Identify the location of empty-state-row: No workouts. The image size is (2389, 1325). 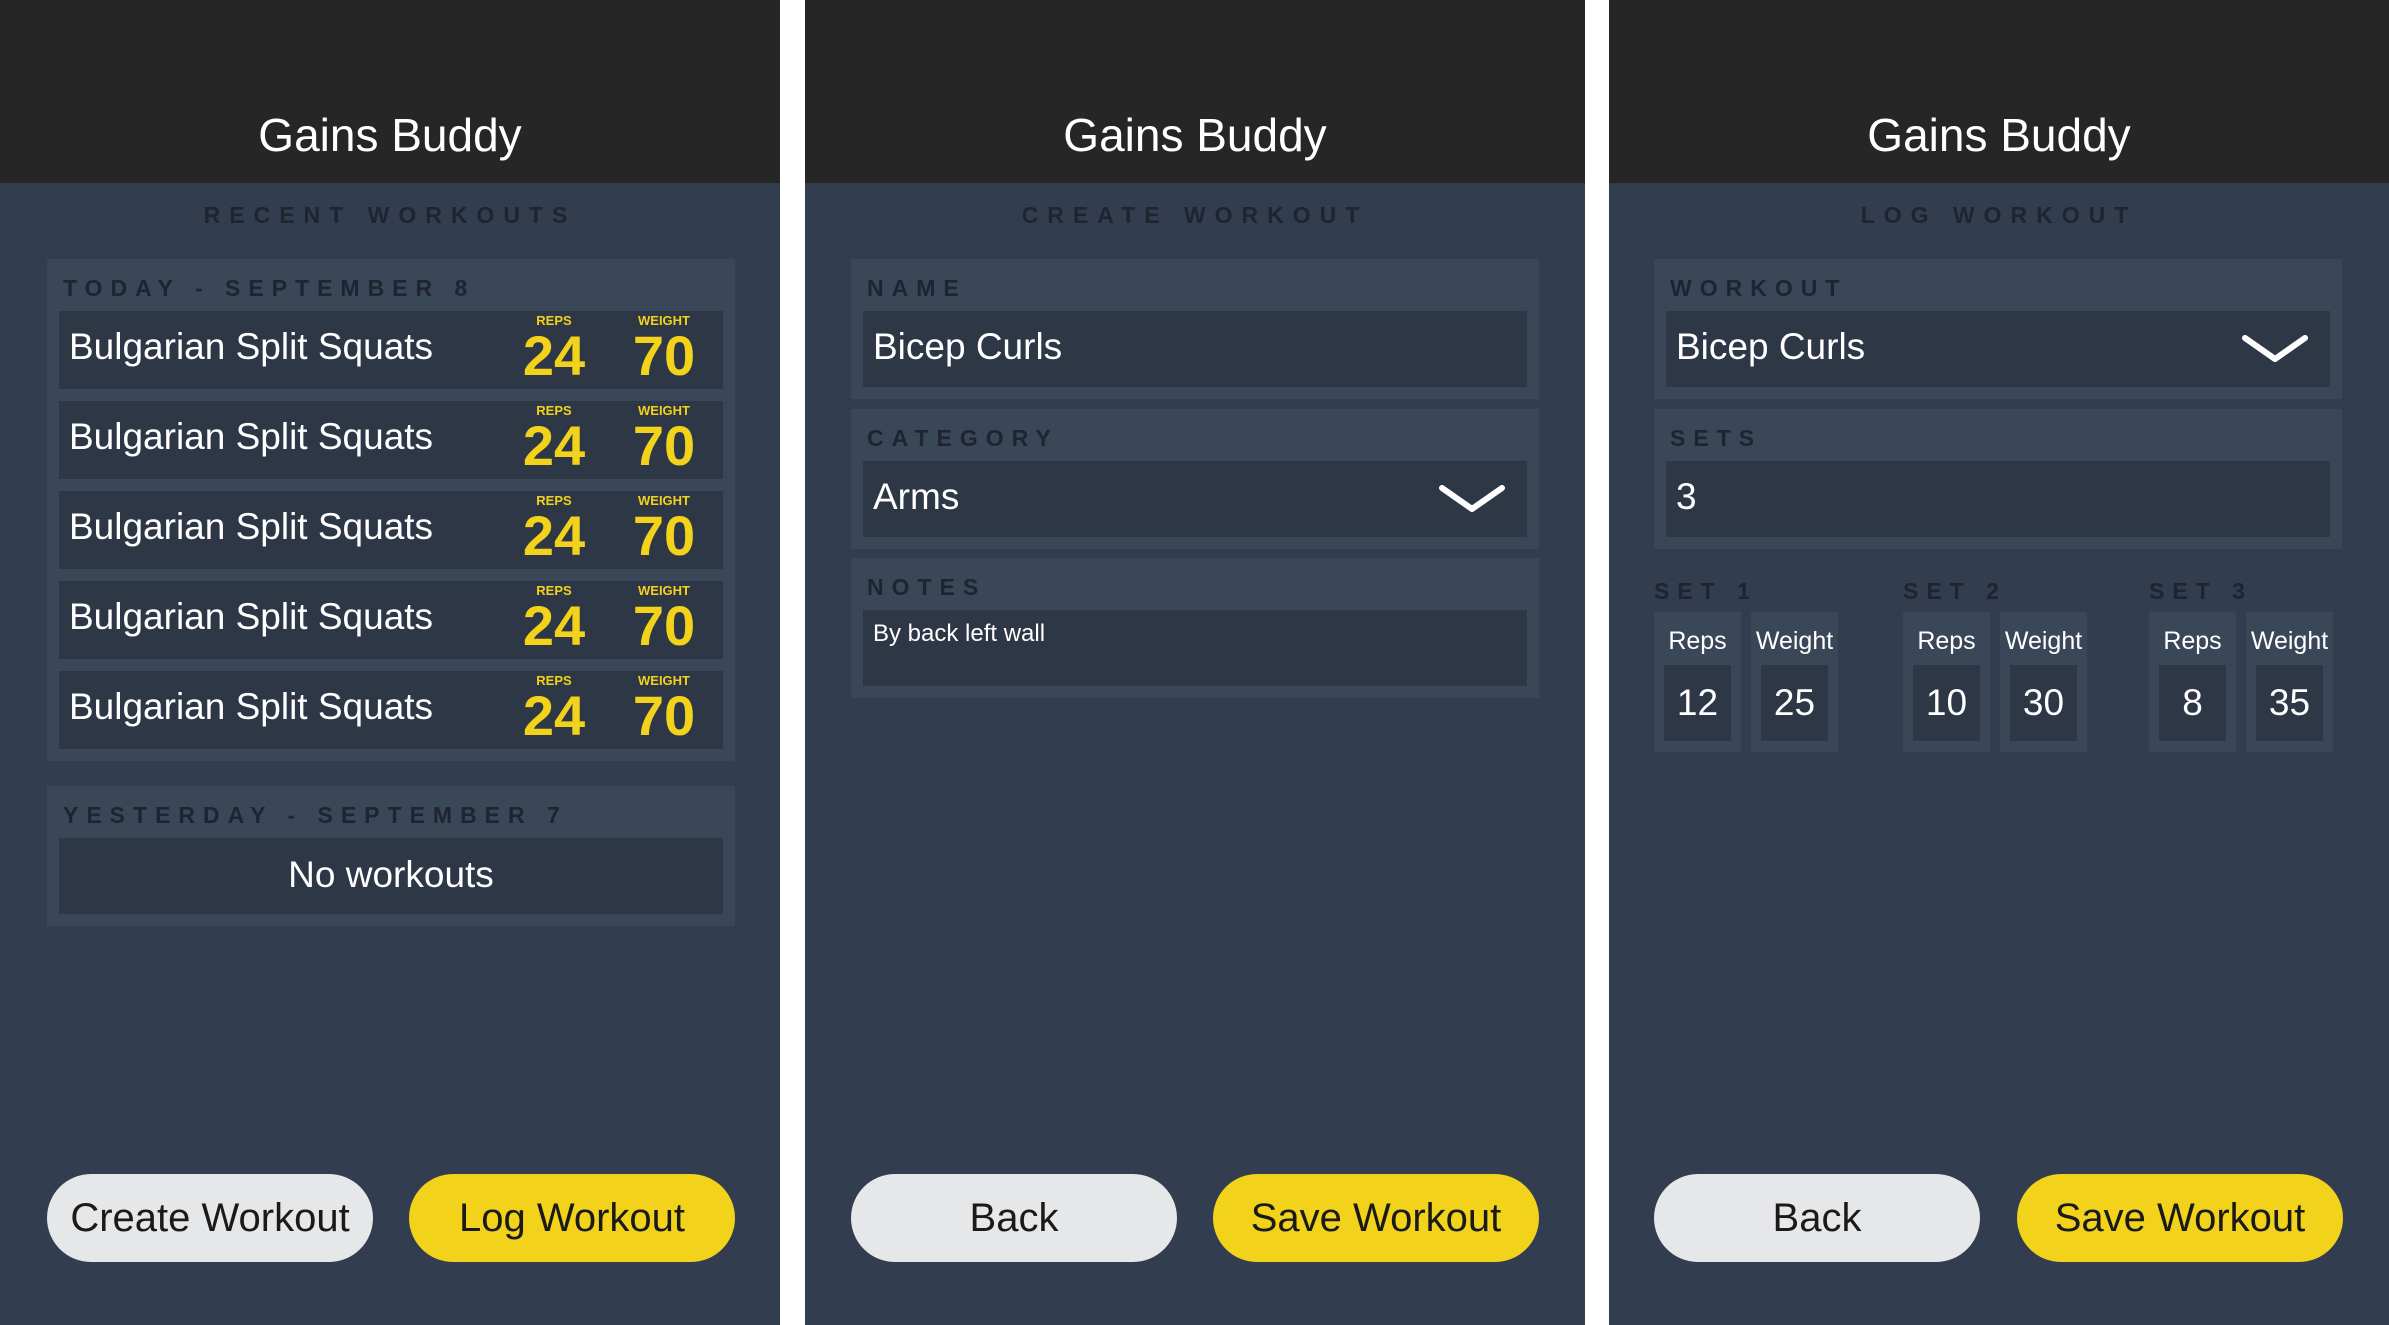
(391, 876).